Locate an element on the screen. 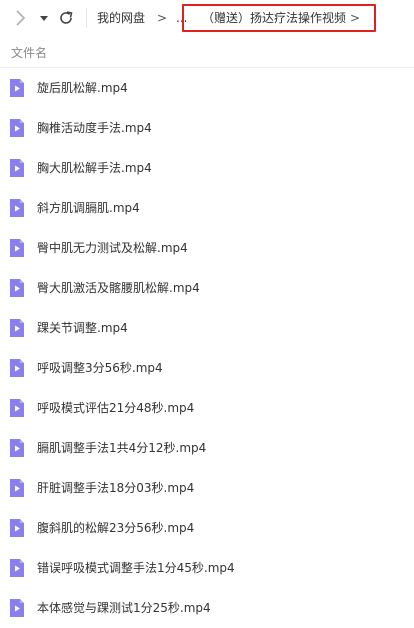  file-row: 呼吸调整3分56秒.mp4 is located at coordinates (207, 368).